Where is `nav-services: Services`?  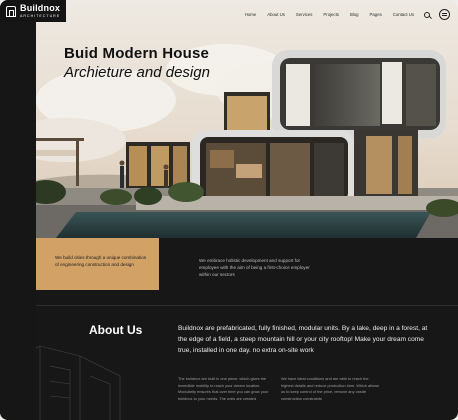 nav-services: Services is located at coordinates (304, 14).